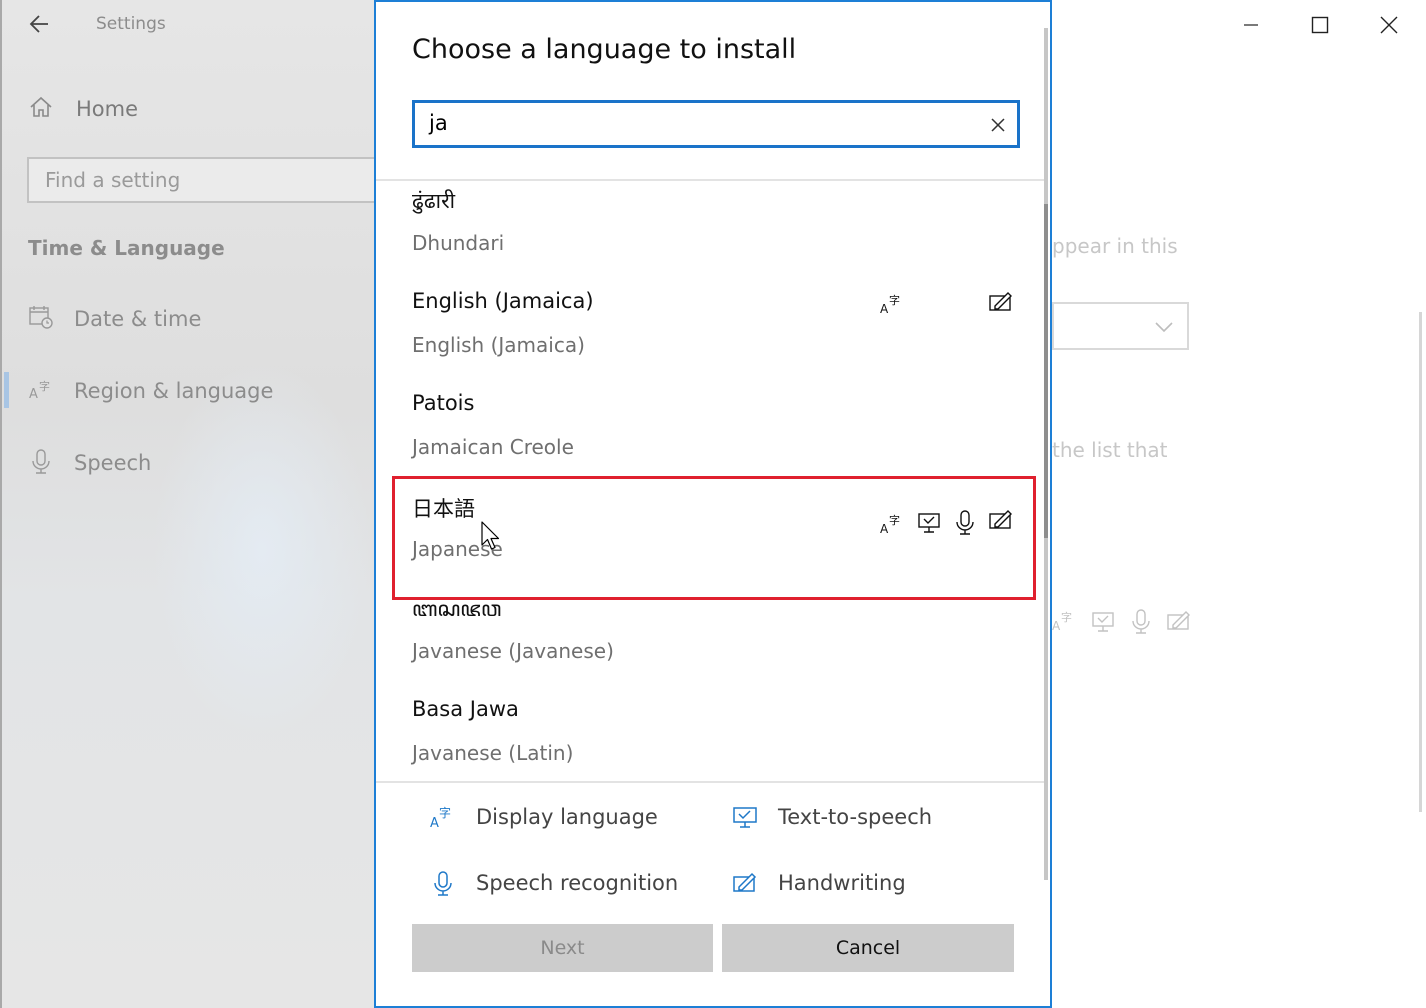 Image resolution: width=1426 pixels, height=1008 pixels. I want to click on sidebar-item-home: Home, so click(83, 109).